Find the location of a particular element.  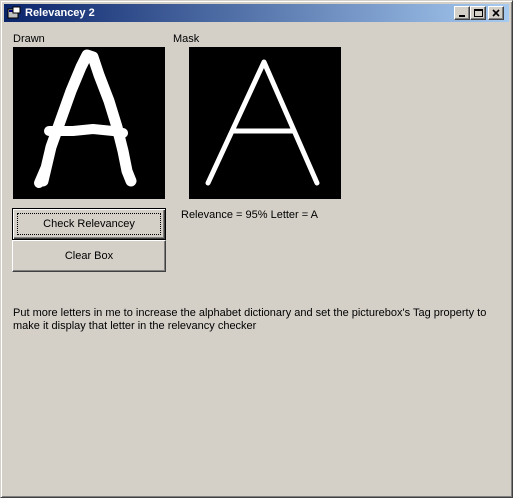

maximize-button is located at coordinates (478, 13).